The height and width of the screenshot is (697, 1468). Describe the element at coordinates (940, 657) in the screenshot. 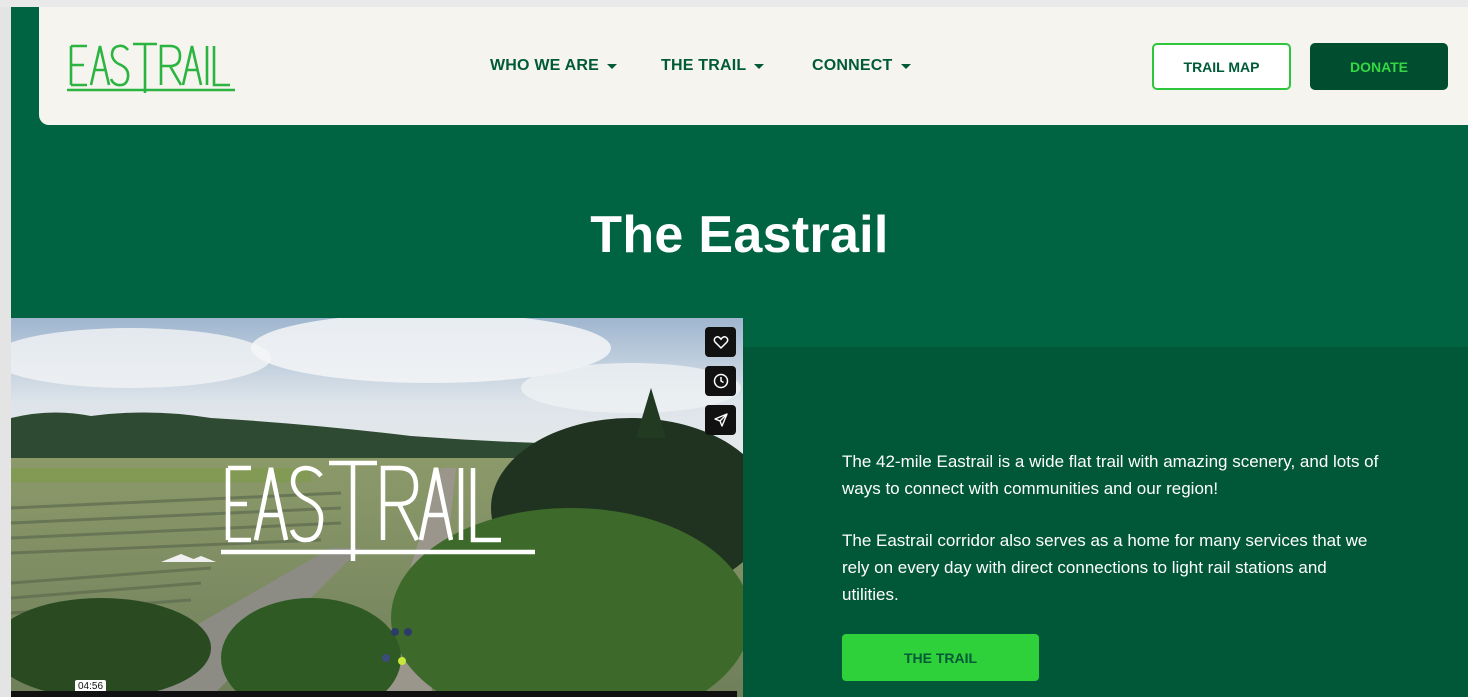

I see `the-trail-button: THE TRAIL` at that location.